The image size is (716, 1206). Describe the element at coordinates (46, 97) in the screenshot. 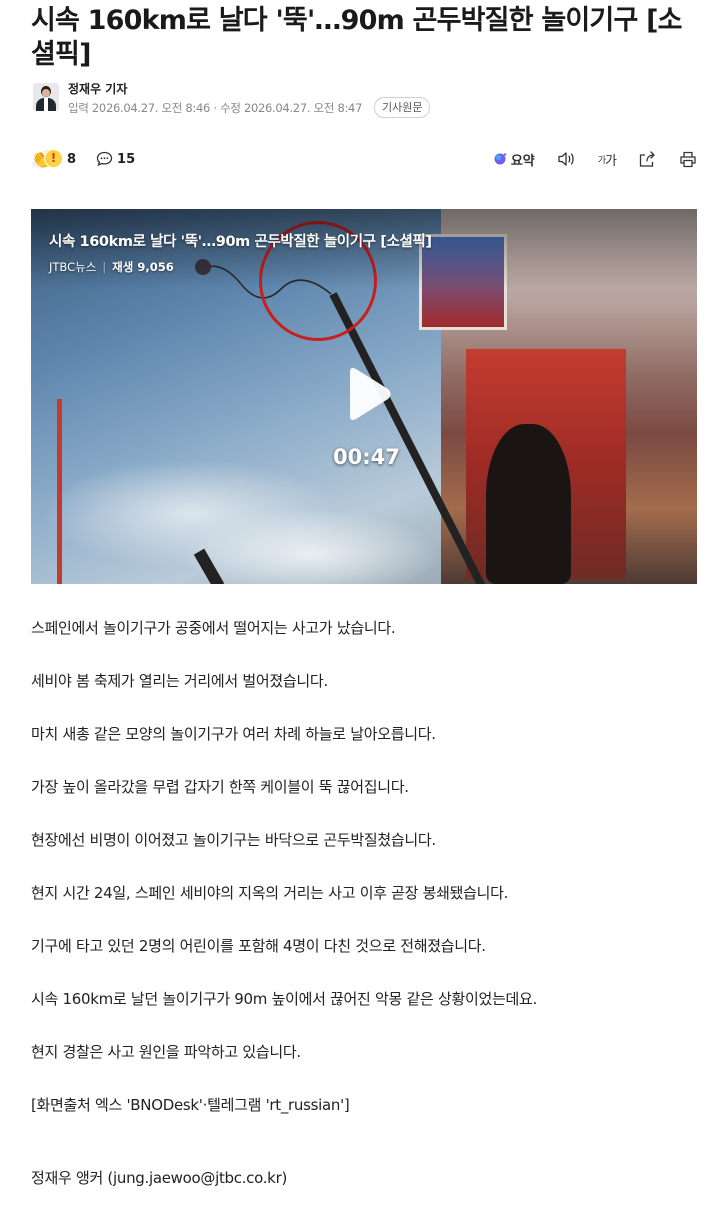

I see `reporter-avatar` at that location.